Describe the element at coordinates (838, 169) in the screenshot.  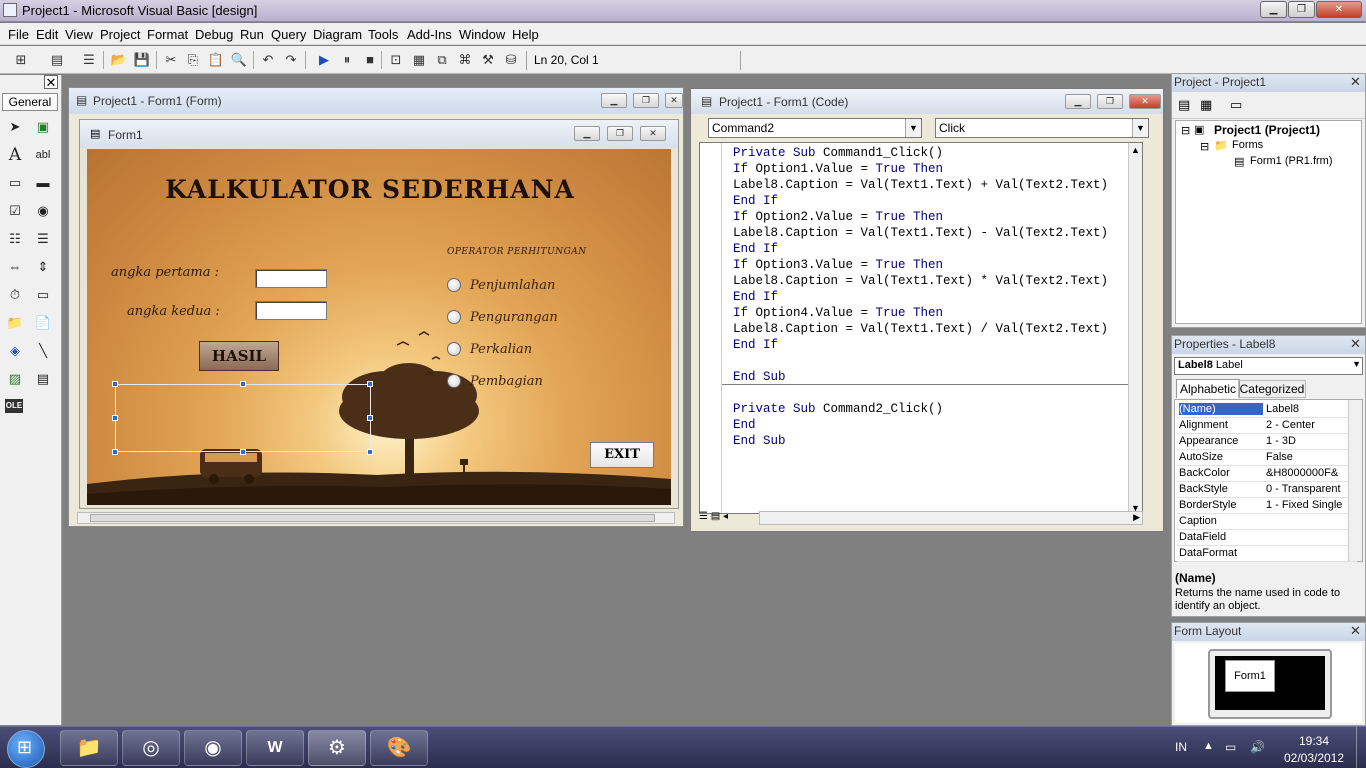
I see `code-line: If Option1.Value = True Then` at that location.